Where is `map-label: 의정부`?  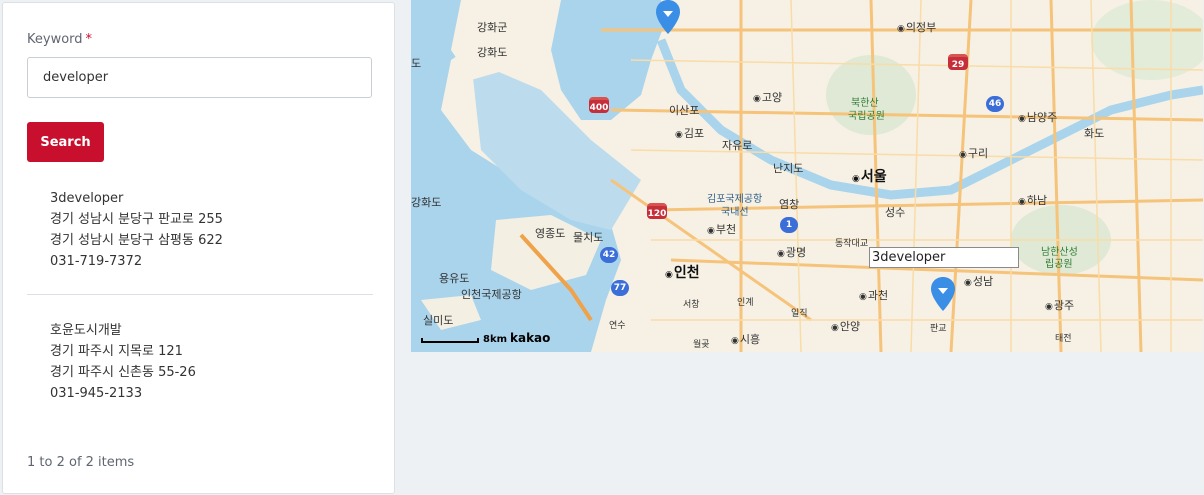 map-label: 의정부 is located at coordinates (916, 27).